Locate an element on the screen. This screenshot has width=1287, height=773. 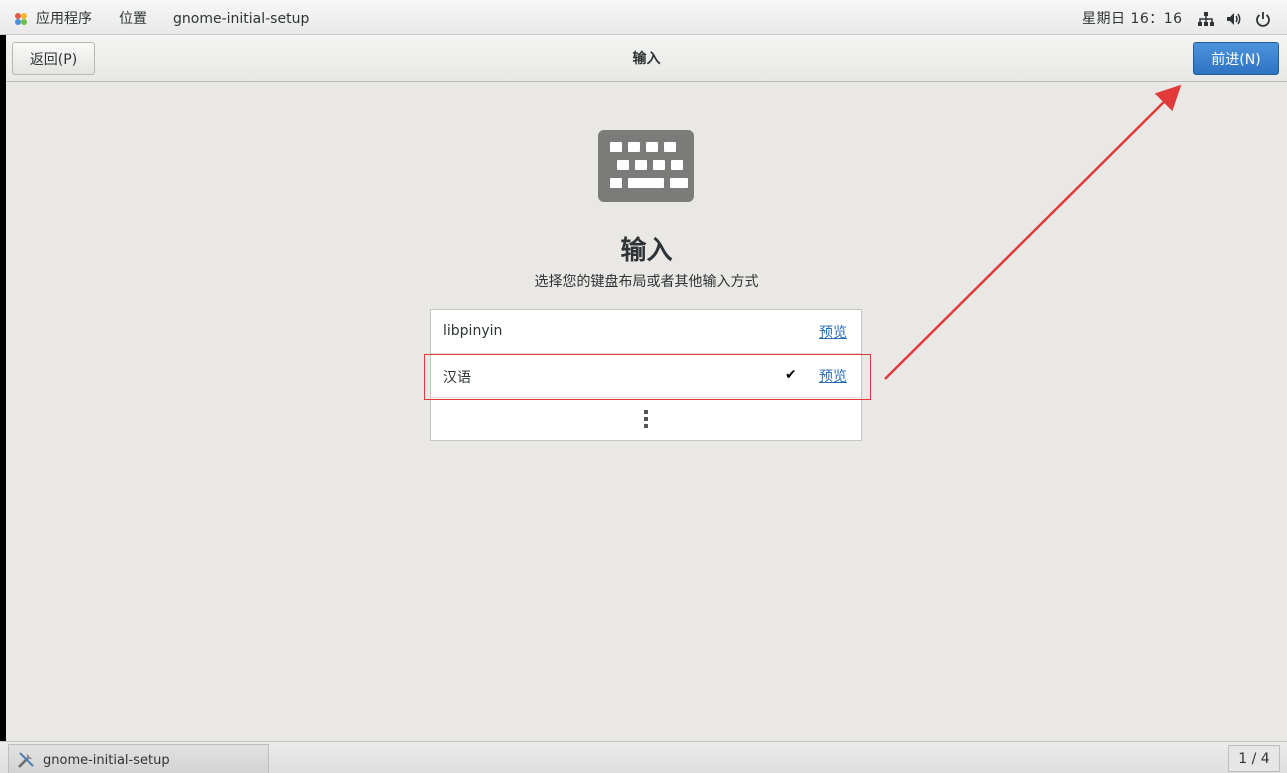
volume-icon is located at coordinates (1234, 19).